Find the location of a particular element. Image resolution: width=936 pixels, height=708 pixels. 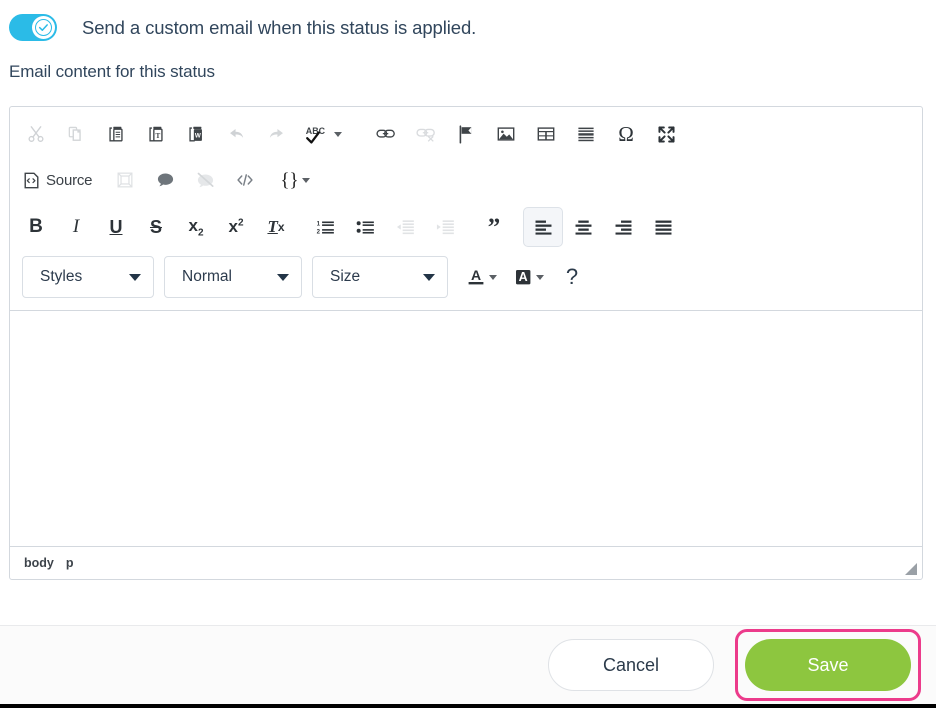

copy-icon is located at coordinates (76, 134).